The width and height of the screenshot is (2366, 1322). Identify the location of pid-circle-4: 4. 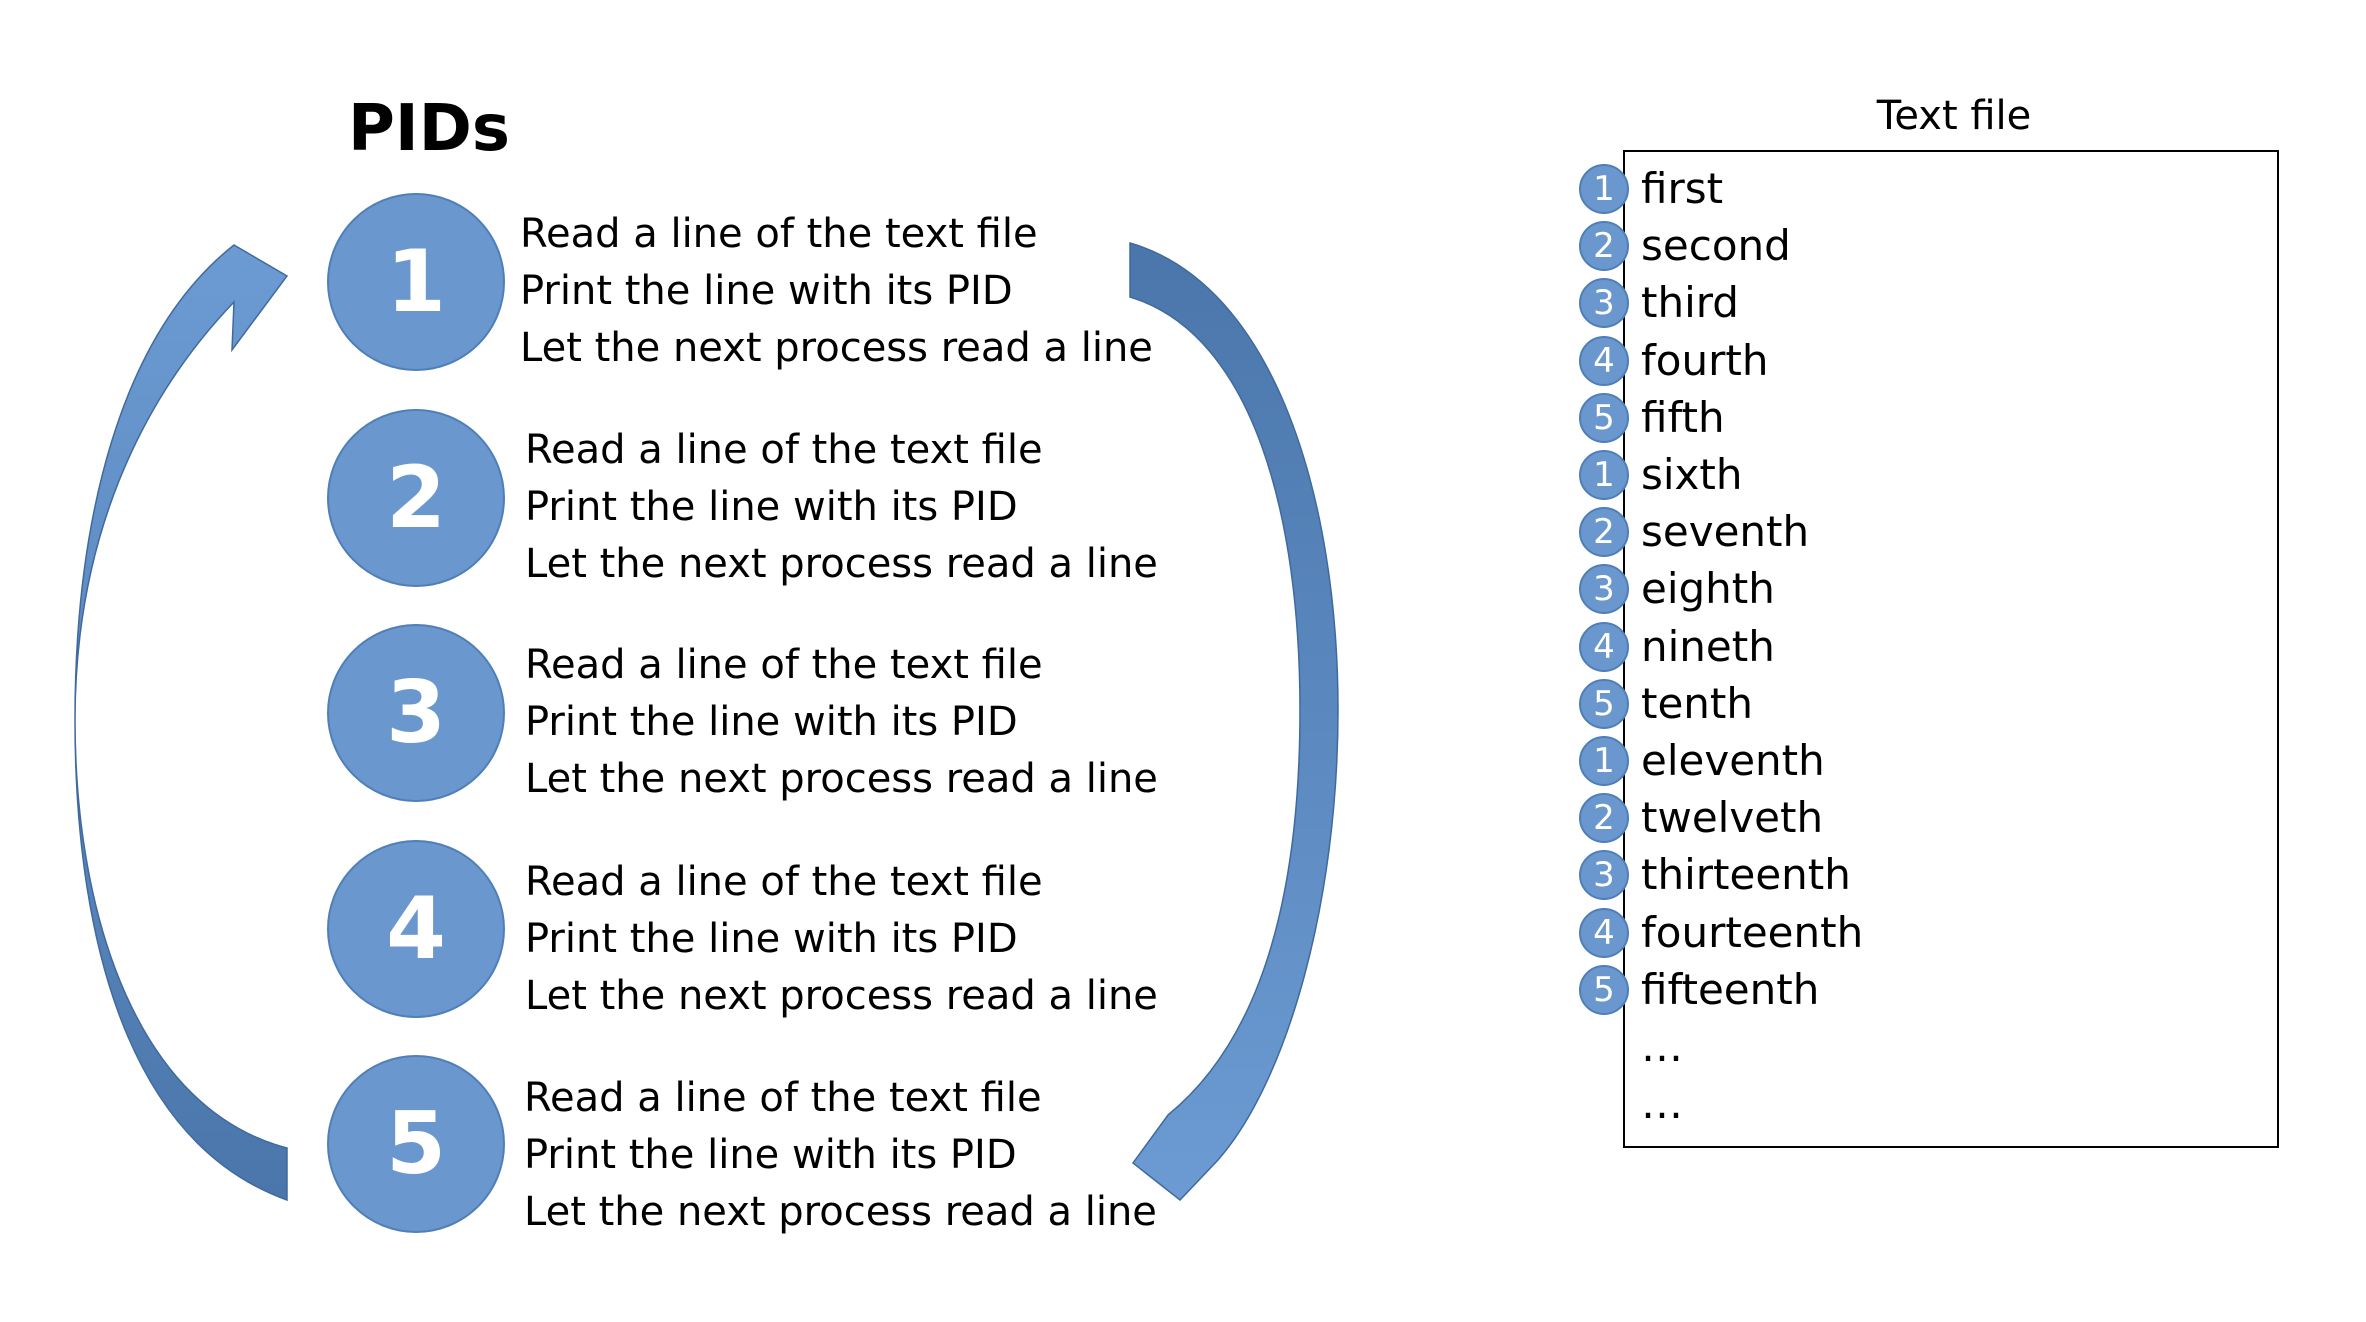
(416, 929).